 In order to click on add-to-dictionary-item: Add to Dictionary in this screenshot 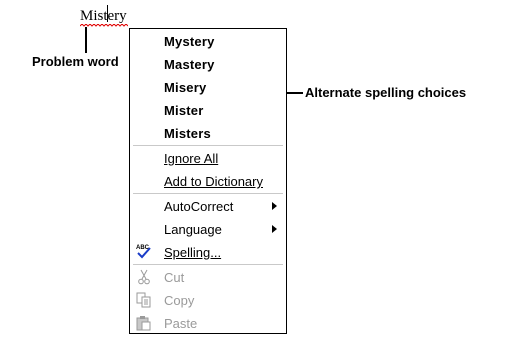, I will do `click(213, 182)`.